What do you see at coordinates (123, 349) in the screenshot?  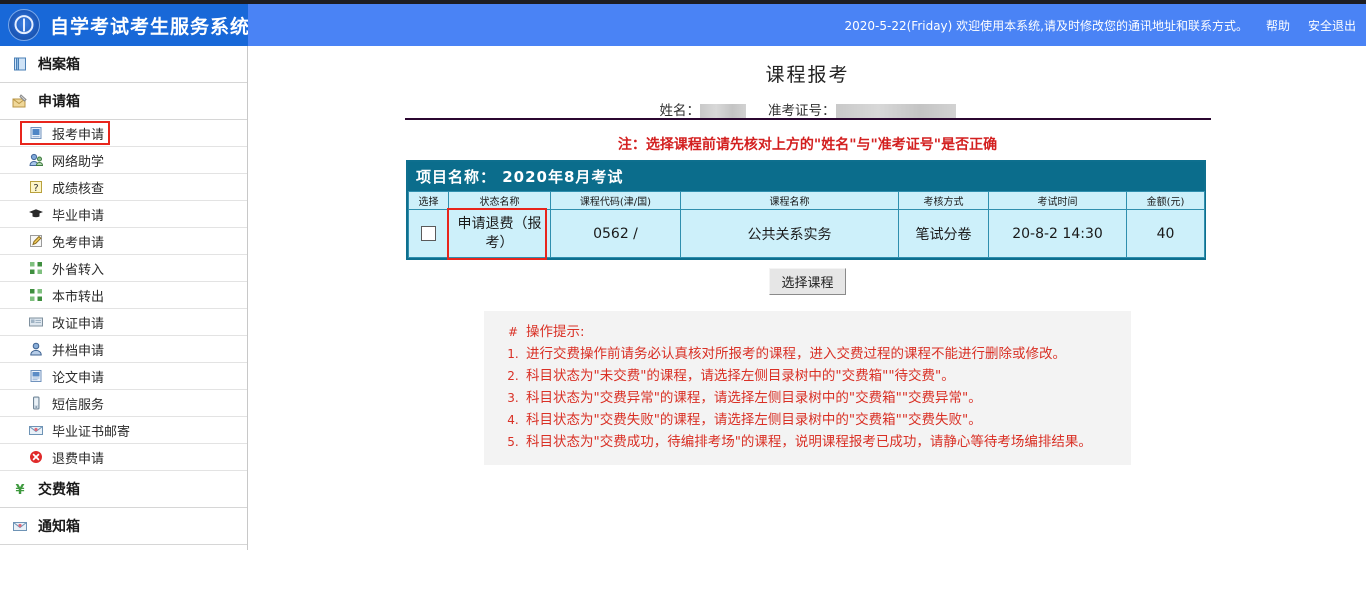 I see `sidebar-item-merge-archive: 并档申请` at bounding box center [123, 349].